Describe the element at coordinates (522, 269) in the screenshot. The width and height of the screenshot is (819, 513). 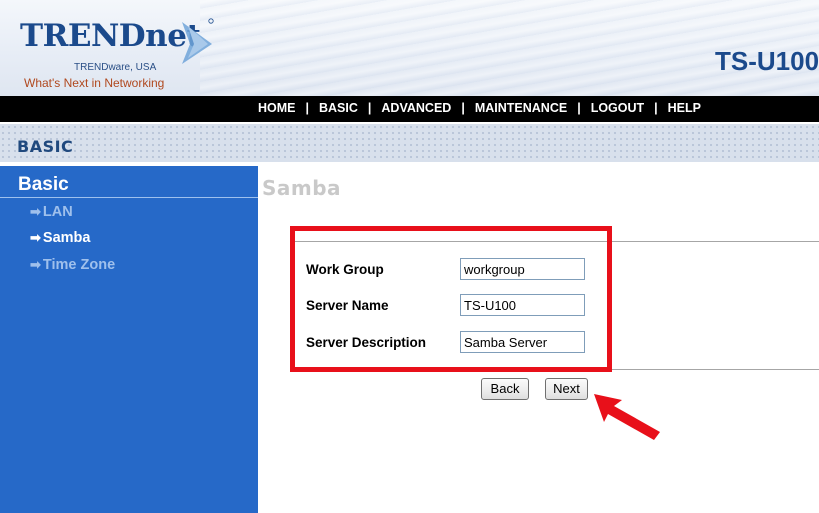
I see `work-group-input` at that location.